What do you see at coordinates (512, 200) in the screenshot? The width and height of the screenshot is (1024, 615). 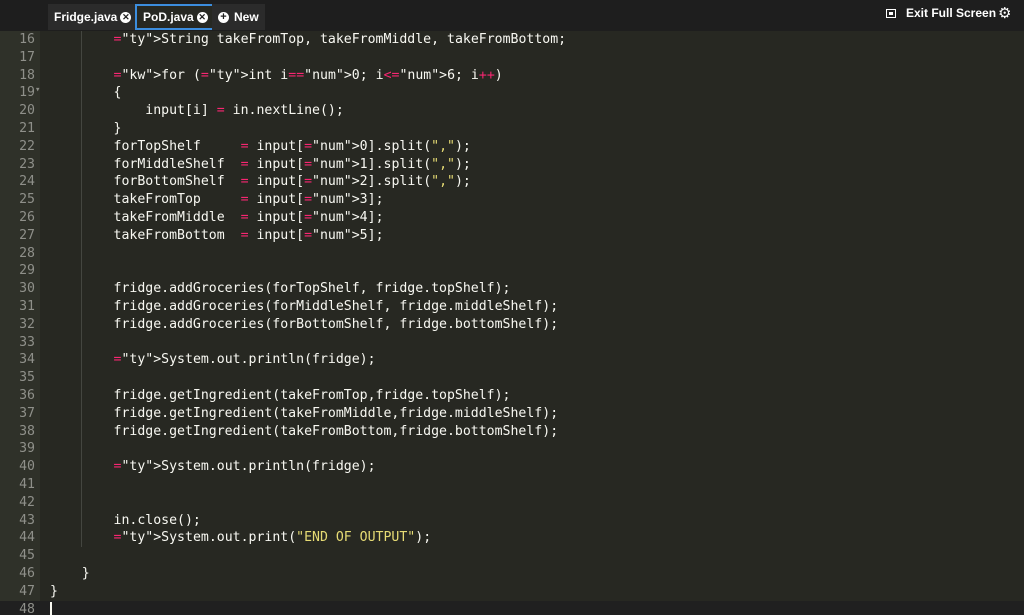 I see `code-line: 25 takeFromTop = input[="num">3];` at bounding box center [512, 200].